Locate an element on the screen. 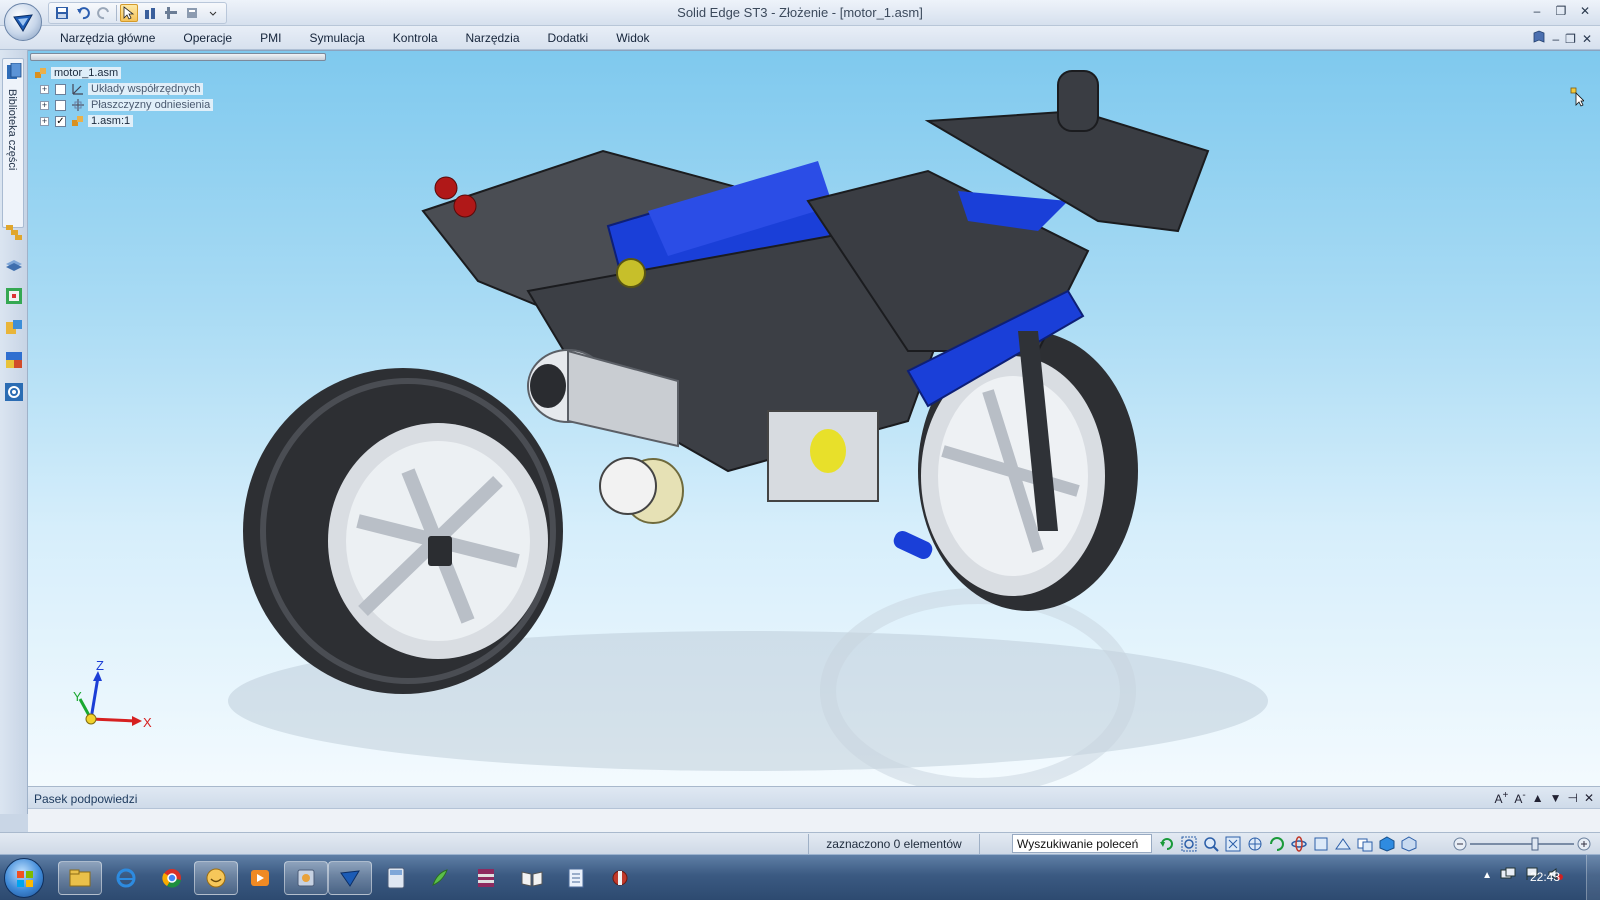 The image size is (1600, 900). hint-bar-tools: A+ A- ▲ ▼ ⊣ ✕ is located at coordinates (1544, 798).